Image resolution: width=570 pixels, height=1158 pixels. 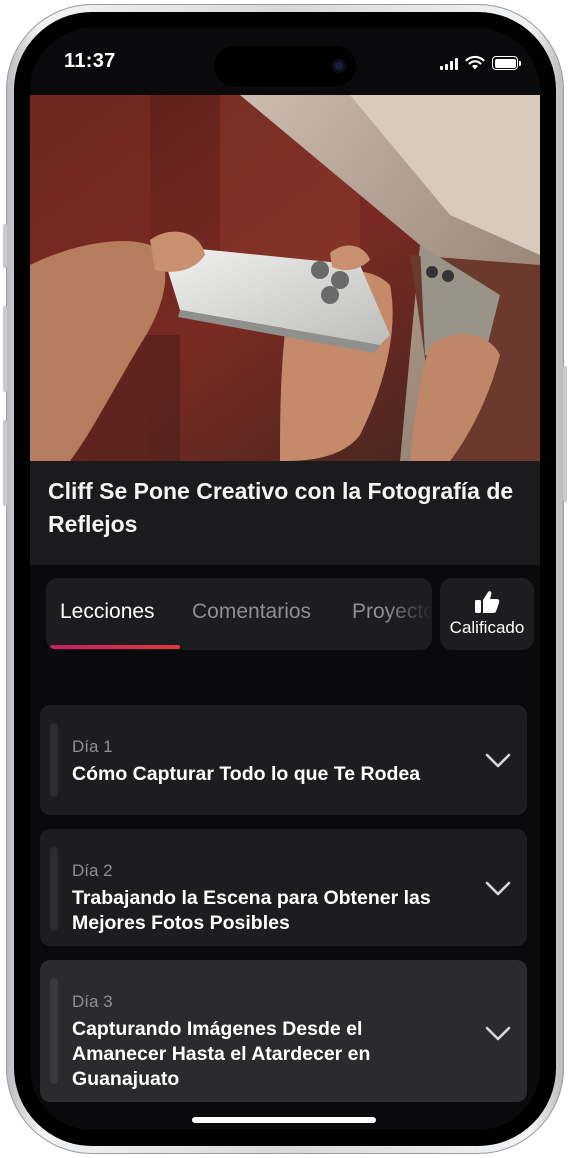 What do you see at coordinates (449, 64) in the screenshot?
I see `cellular-signal-icon` at bounding box center [449, 64].